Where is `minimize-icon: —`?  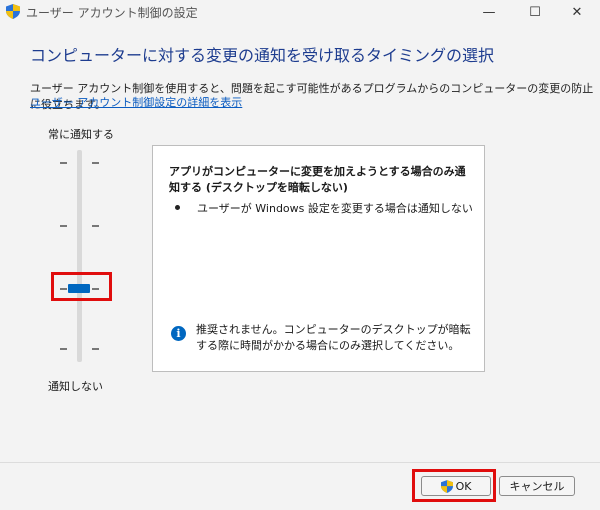
minimize-icon: — is located at coordinates (489, 12).